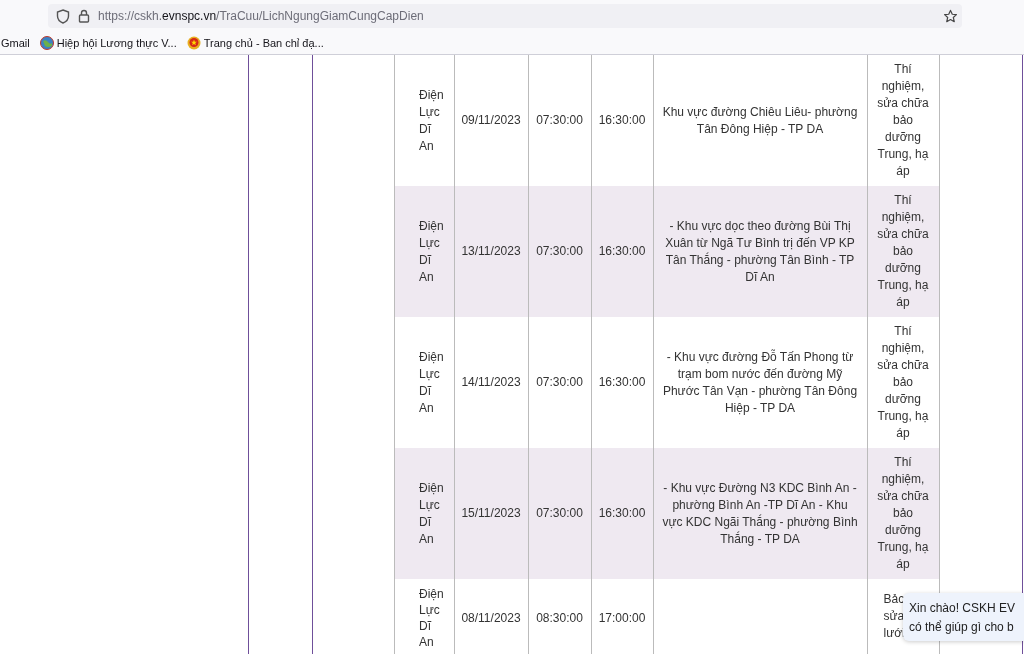 Image resolution: width=1024 pixels, height=654 pixels. I want to click on table-cell: - Khu vực Đường N3 KDC Bình An - phường Bình An -TP Dĩ An - Khu vực KDC Ngãi Thắng - phường Bình Thắng - TP DA, so click(760, 513).